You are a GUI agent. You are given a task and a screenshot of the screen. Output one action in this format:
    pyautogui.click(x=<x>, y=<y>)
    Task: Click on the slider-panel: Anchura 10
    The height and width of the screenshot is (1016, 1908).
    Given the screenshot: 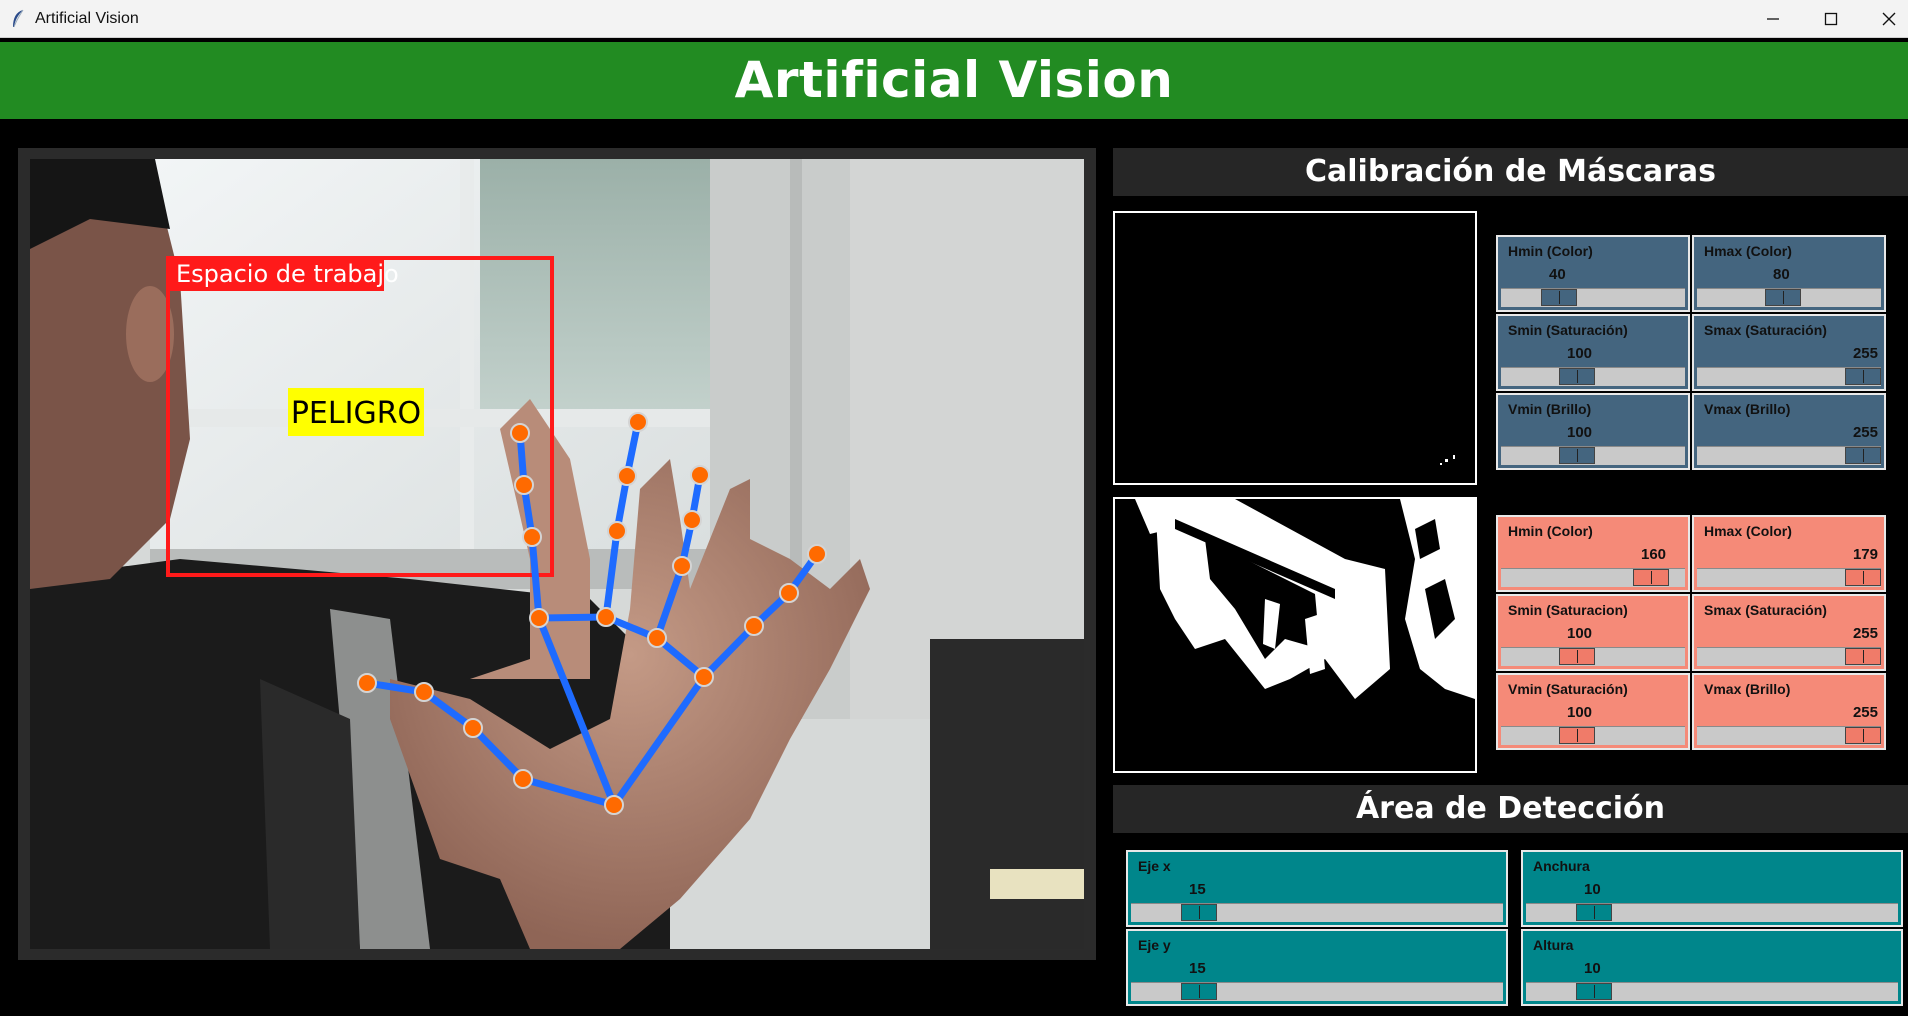 What is the action you would take?
    pyautogui.click(x=1712, y=888)
    